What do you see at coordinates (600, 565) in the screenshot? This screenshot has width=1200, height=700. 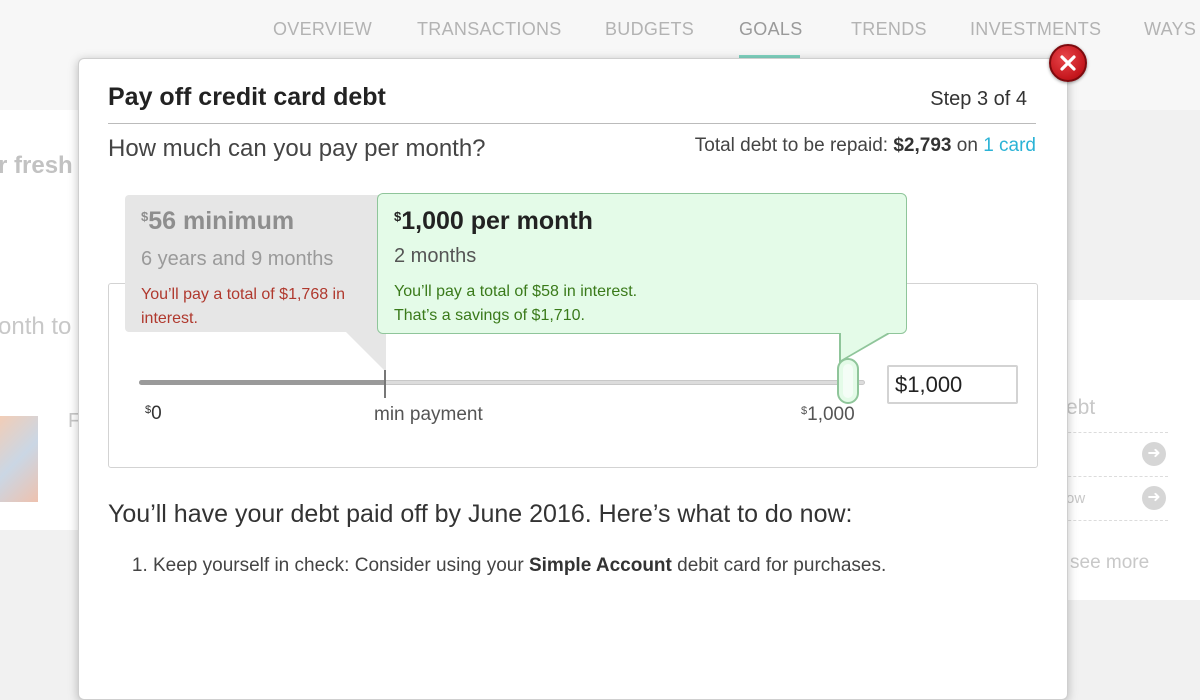 I see `step-text-bold: Simple Account` at bounding box center [600, 565].